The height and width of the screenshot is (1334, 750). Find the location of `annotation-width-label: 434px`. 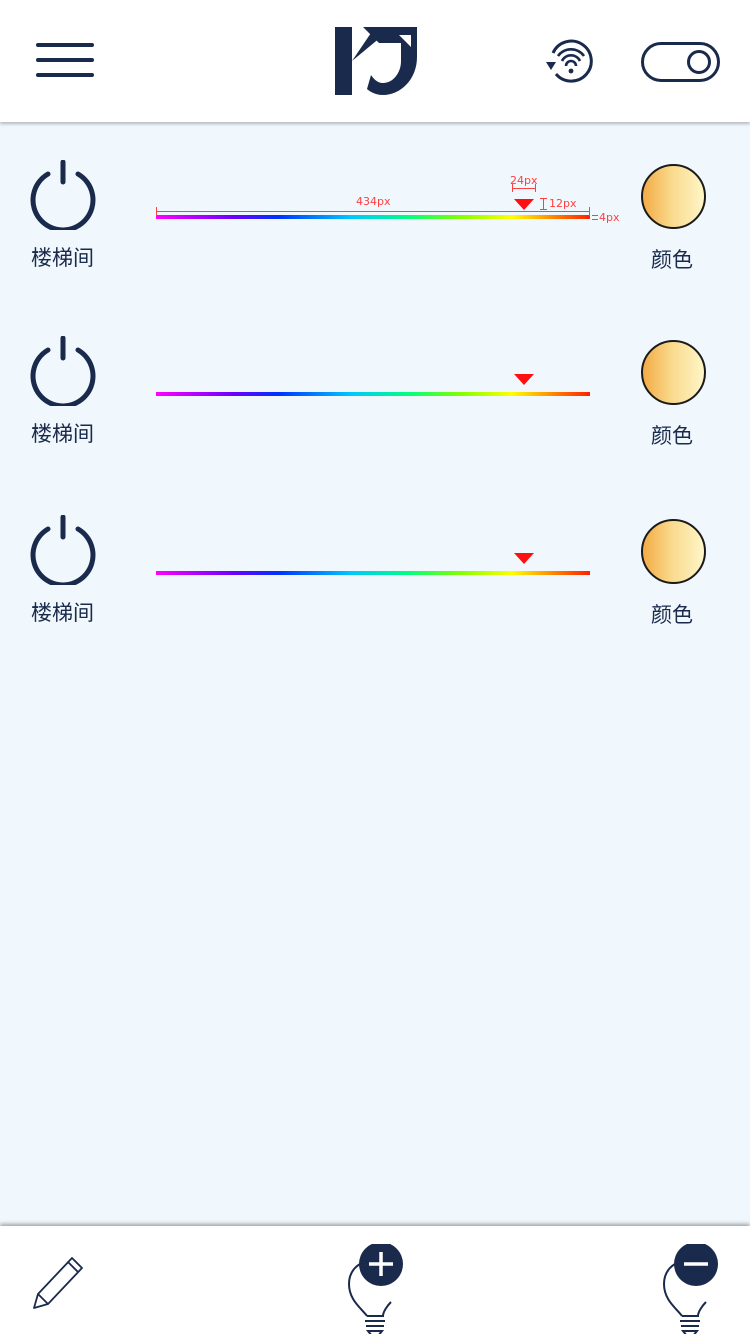

annotation-width-label: 434px is located at coordinates (373, 201).